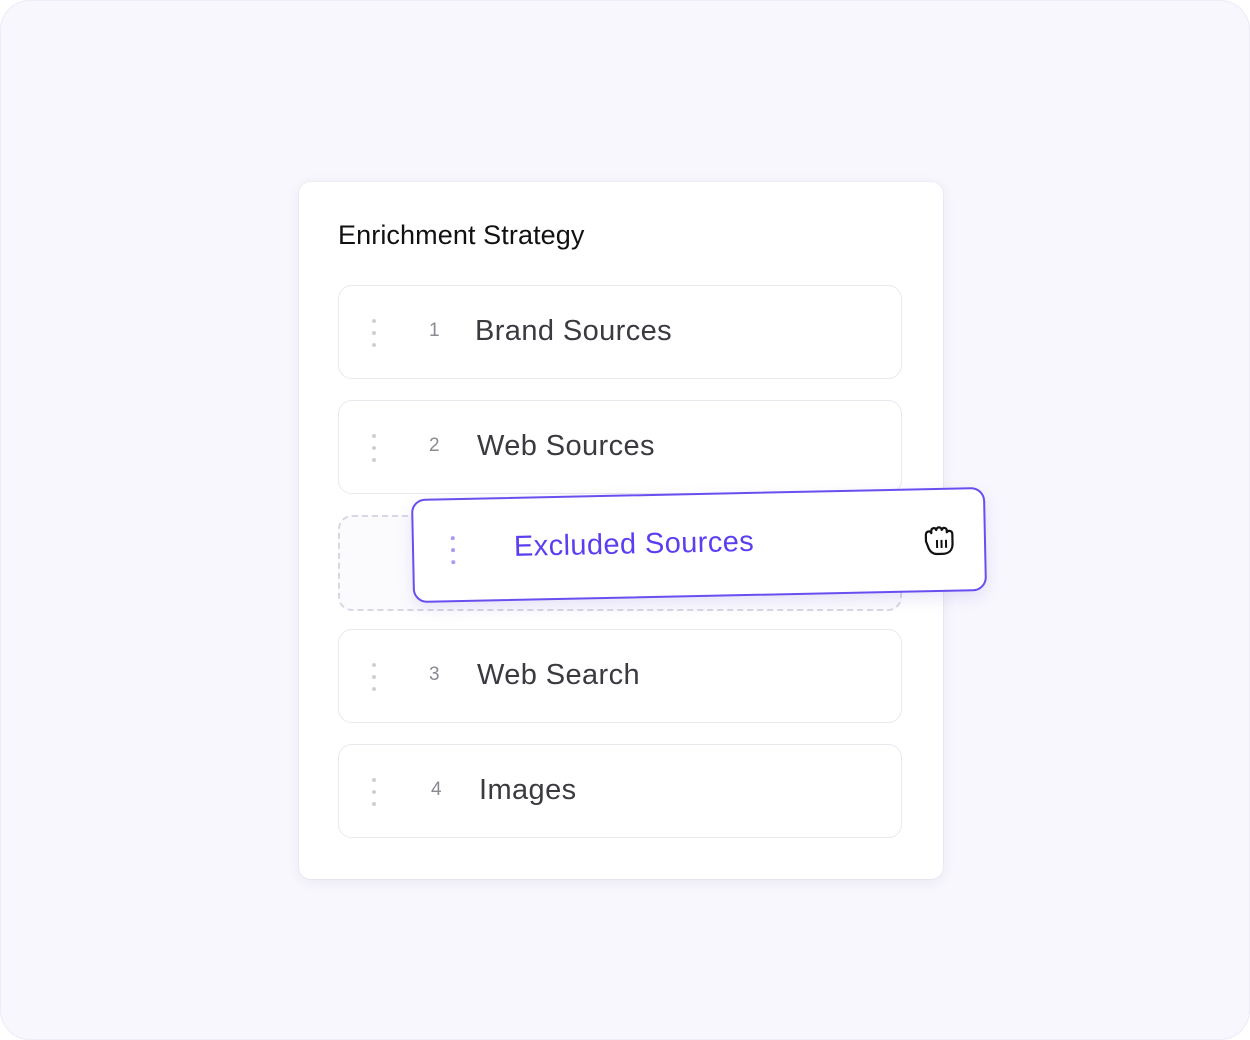 The height and width of the screenshot is (1040, 1250). I want to click on item-number: 1, so click(434, 330).